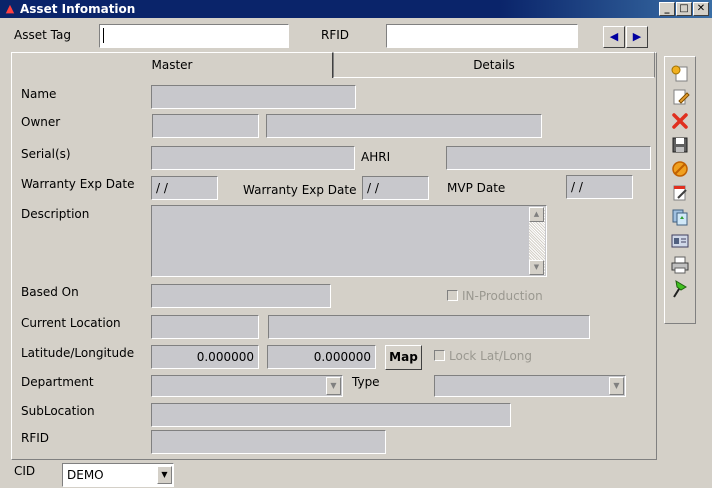 The image size is (712, 488). Describe the element at coordinates (247, 386) in the screenshot. I see `department-select` at that location.